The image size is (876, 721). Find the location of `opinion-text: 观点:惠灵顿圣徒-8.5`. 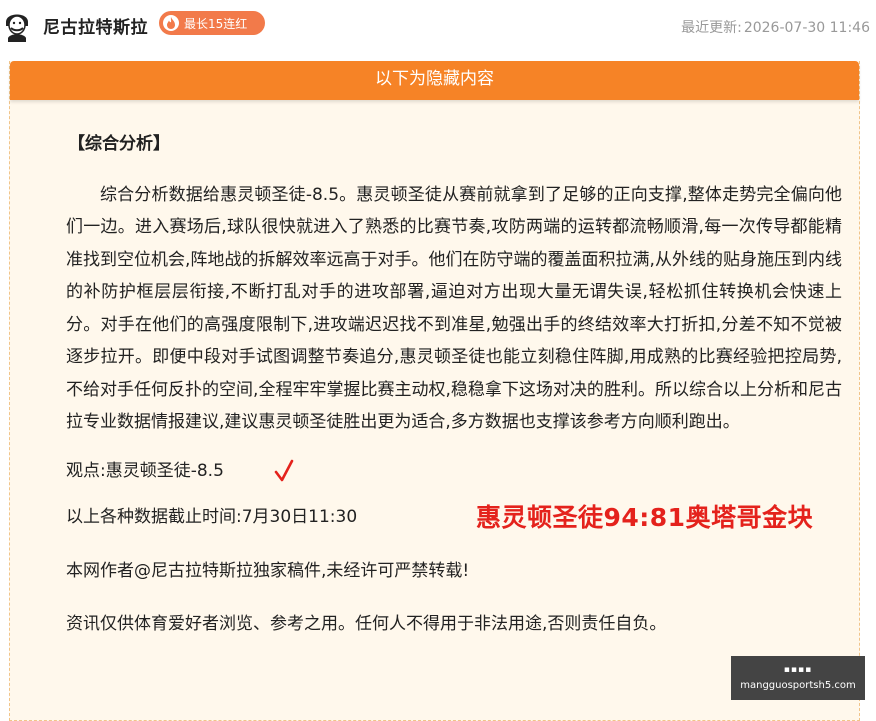

opinion-text: 观点:惠灵顿圣徒-8.5 is located at coordinates (145, 470).